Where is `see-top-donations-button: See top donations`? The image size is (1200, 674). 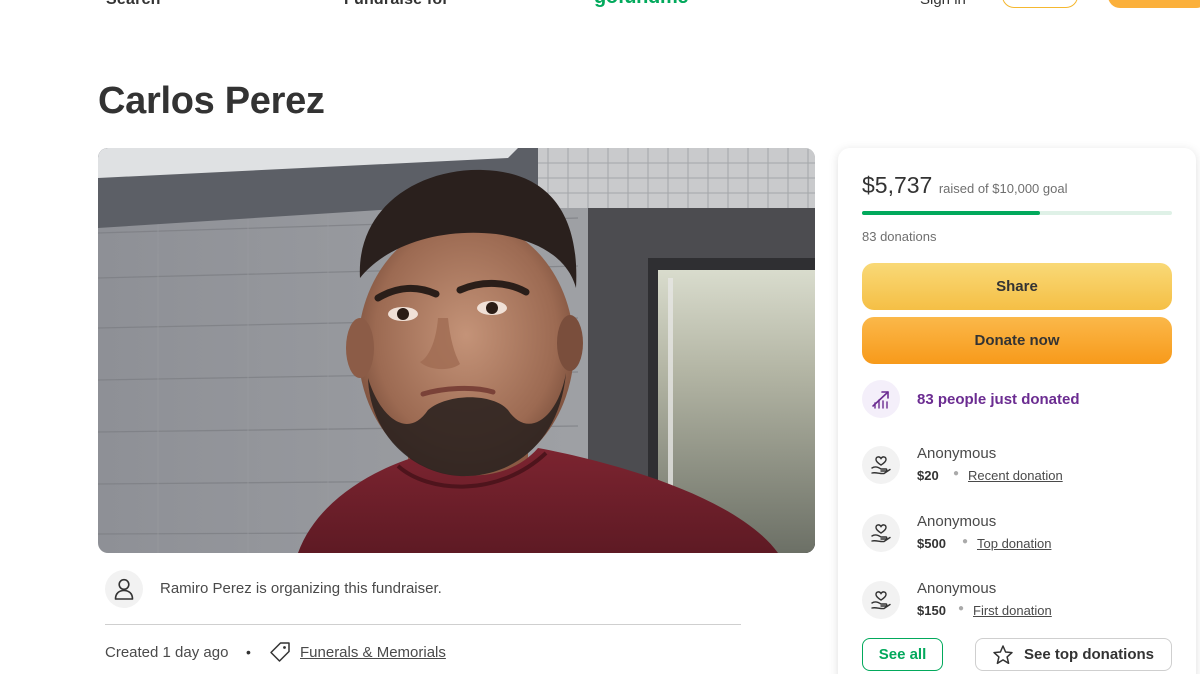 see-top-donations-button: See top donations is located at coordinates (1073, 654).